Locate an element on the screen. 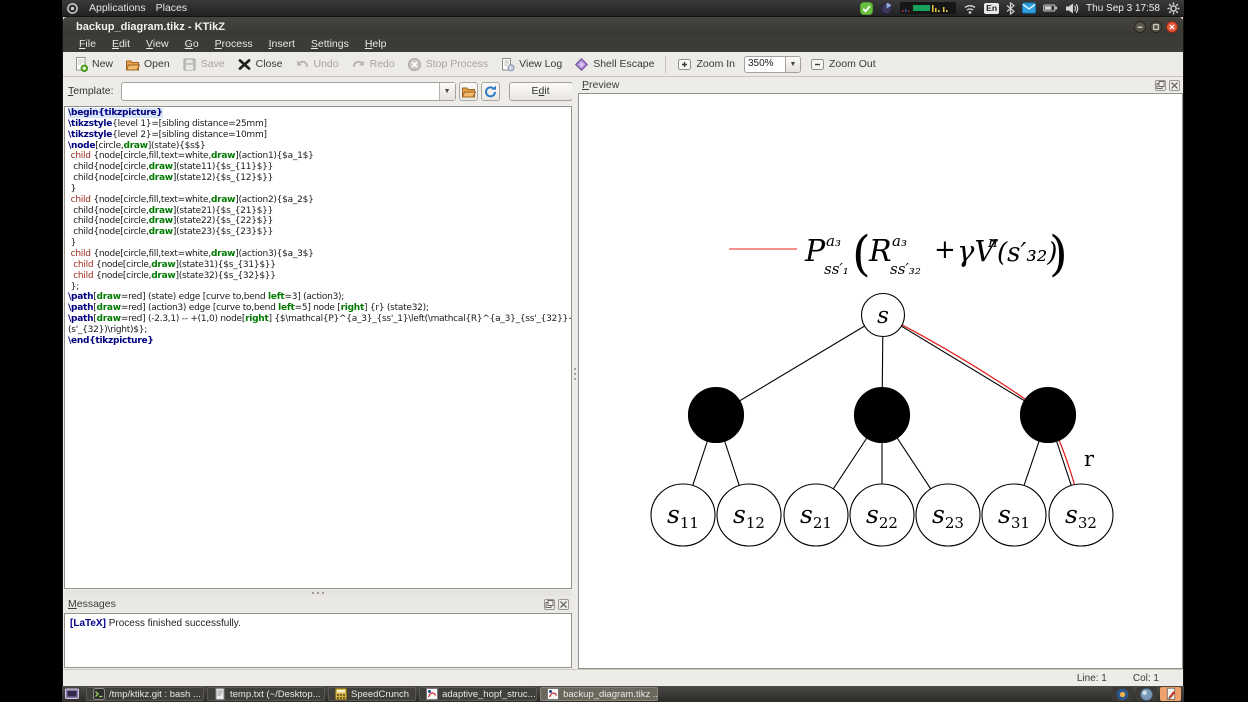  preview-float-button is located at coordinates (1160, 85).